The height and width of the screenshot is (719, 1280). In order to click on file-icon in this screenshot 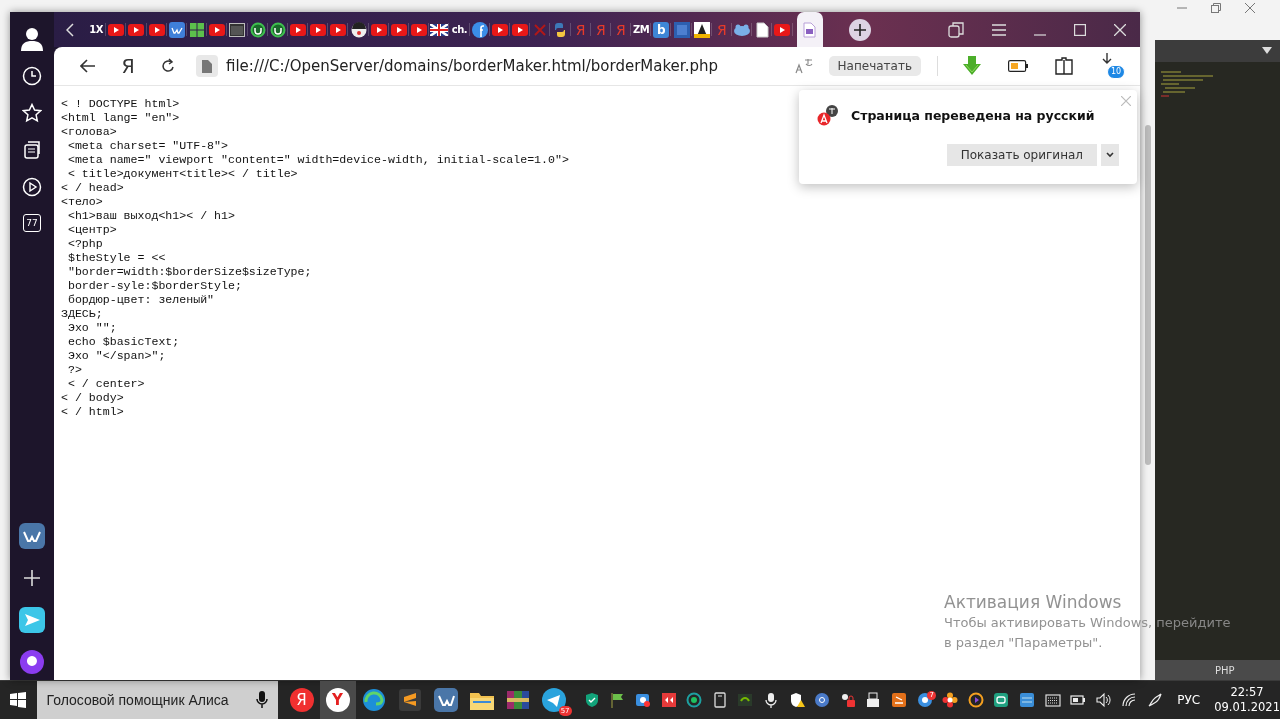, I will do `click(207, 66)`.